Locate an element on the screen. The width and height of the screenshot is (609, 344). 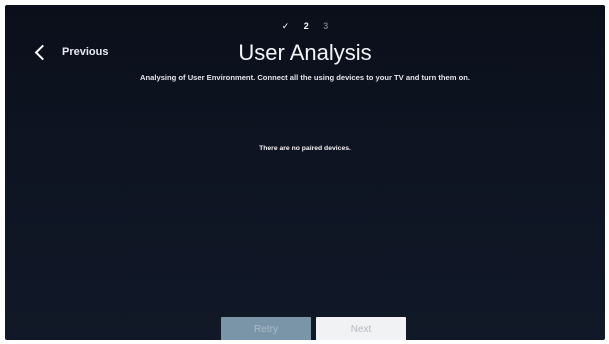
step-current-number: 2 is located at coordinates (306, 26).